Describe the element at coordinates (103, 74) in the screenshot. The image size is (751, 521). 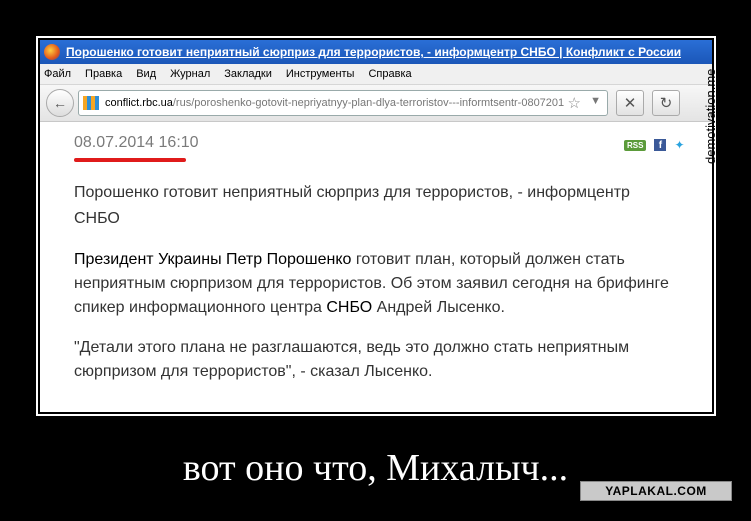
I see `menu-edit: Правка` at that location.